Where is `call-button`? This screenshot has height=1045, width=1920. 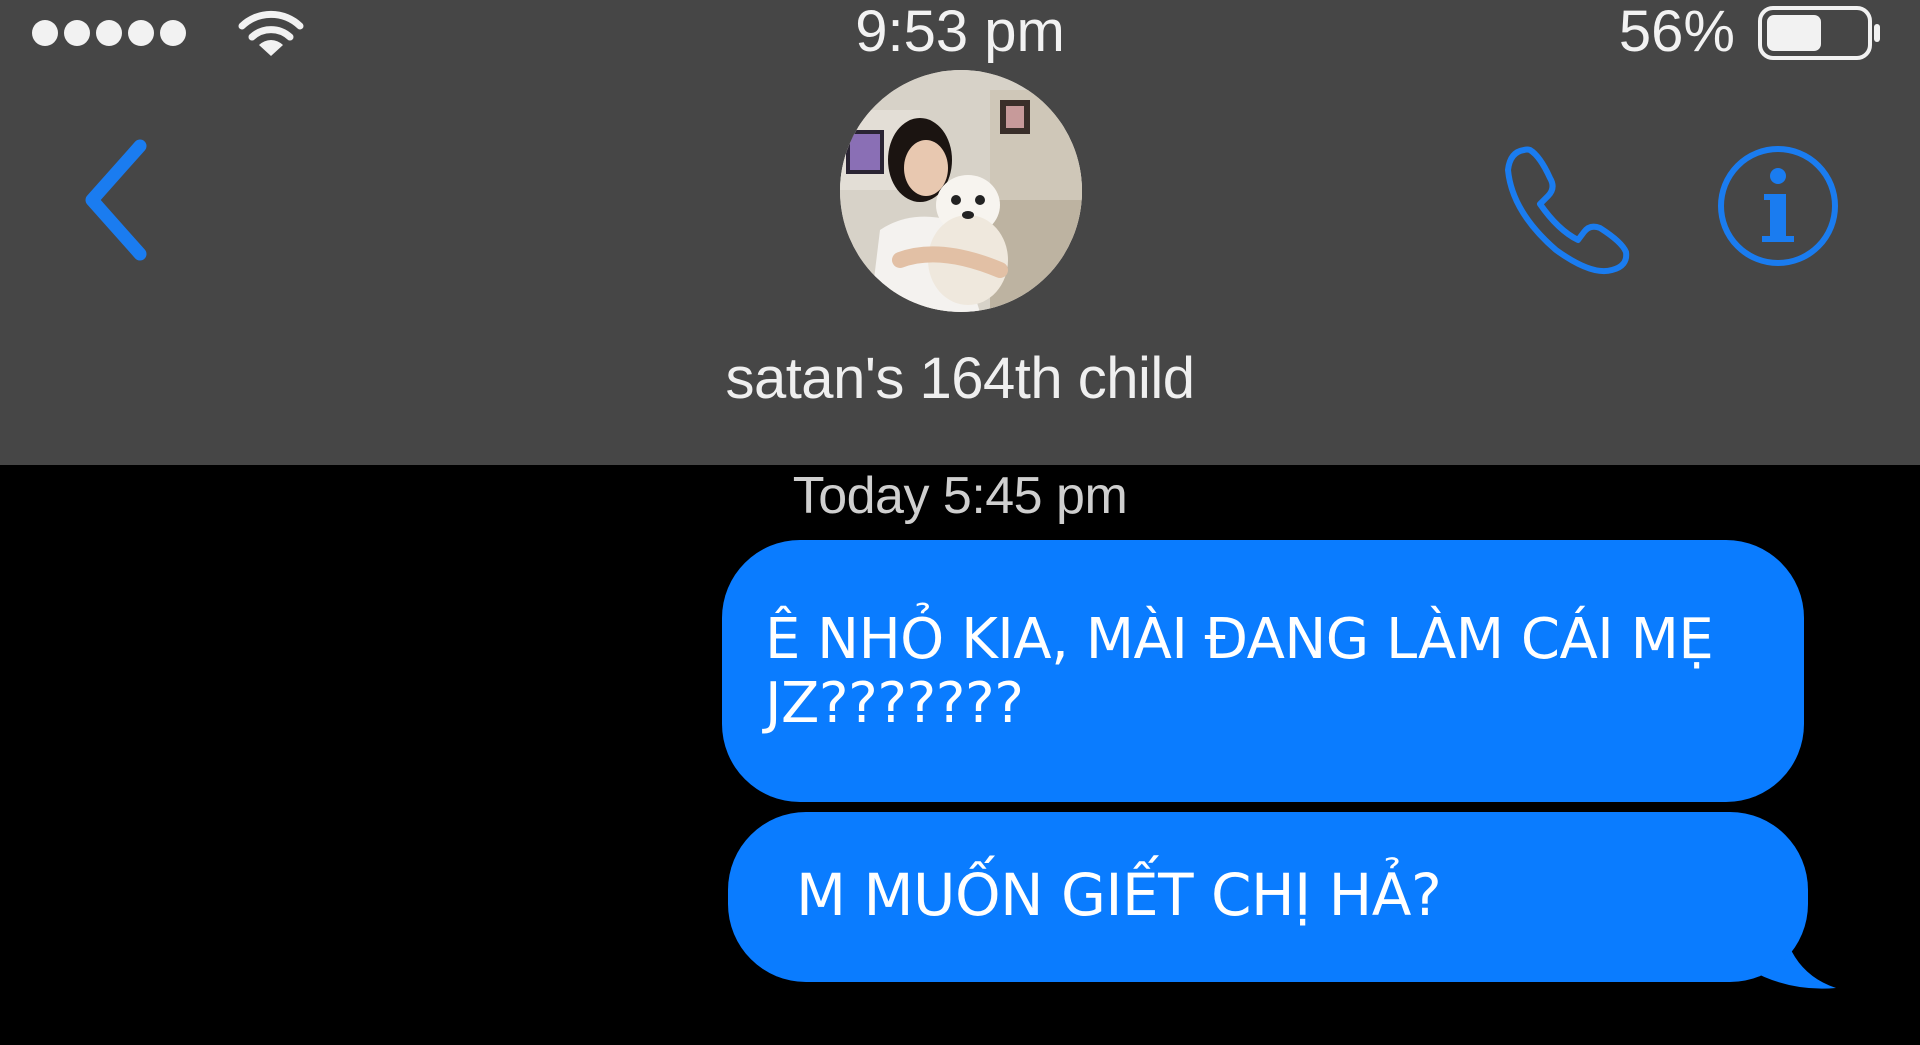 call-button is located at coordinates (1568, 210).